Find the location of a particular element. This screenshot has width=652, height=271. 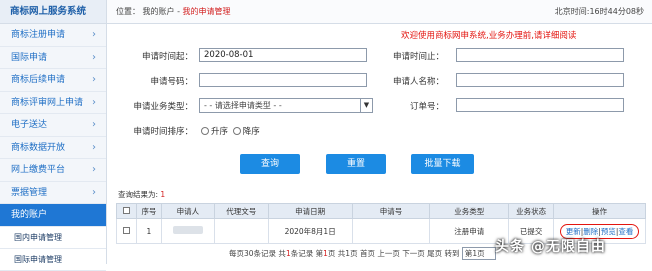

view-link: 查看 is located at coordinates (625, 231).